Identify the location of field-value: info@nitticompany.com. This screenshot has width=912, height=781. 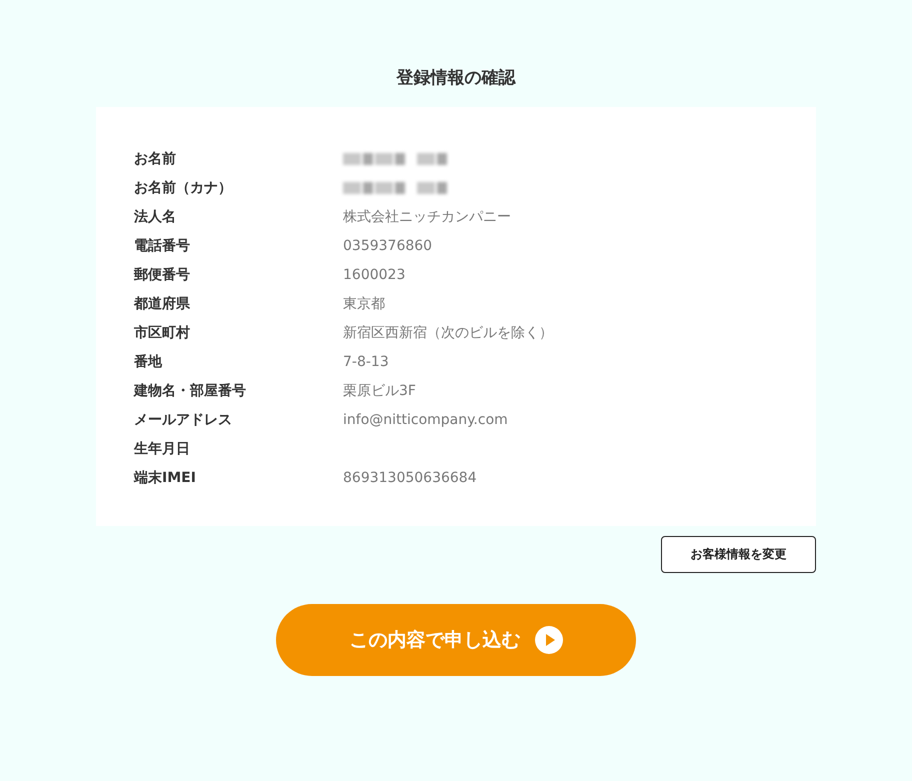
(425, 420).